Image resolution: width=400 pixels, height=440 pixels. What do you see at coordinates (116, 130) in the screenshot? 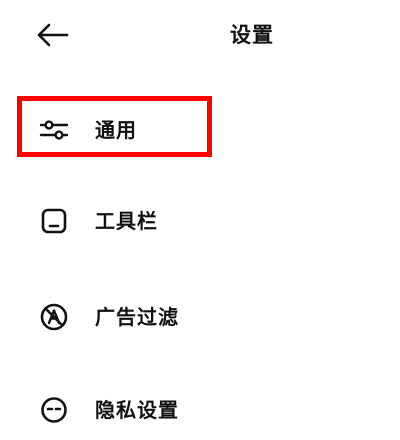
I see `menu-item-label: 通用` at bounding box center [116, 130].